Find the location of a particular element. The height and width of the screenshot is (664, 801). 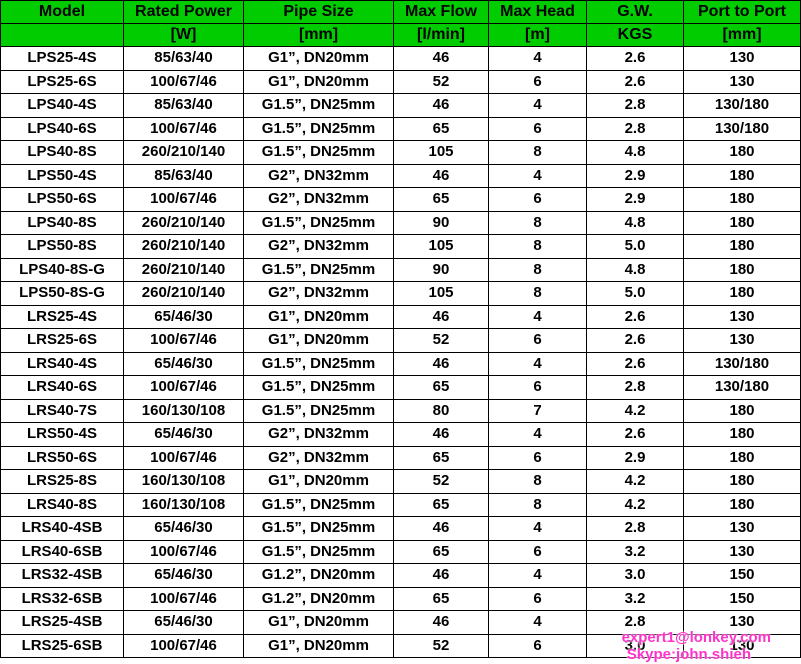

cell-model: LRS32-6SB is located at coordinates (62, 598).